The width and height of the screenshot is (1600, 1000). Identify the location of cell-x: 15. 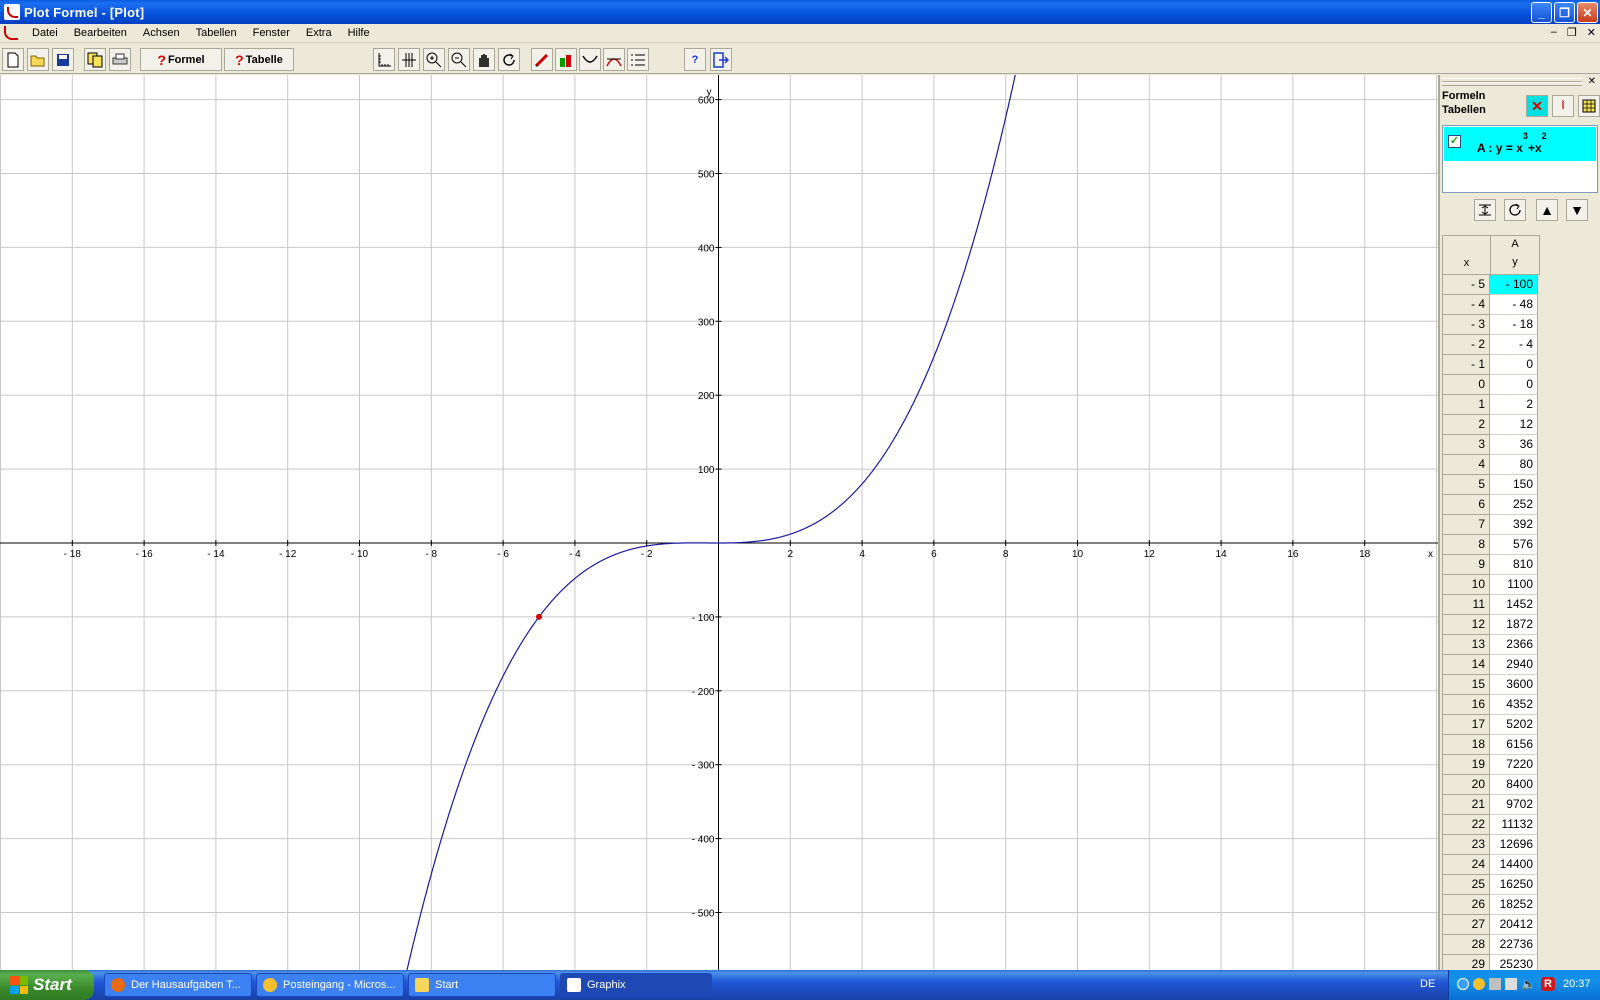
(1466, 685).